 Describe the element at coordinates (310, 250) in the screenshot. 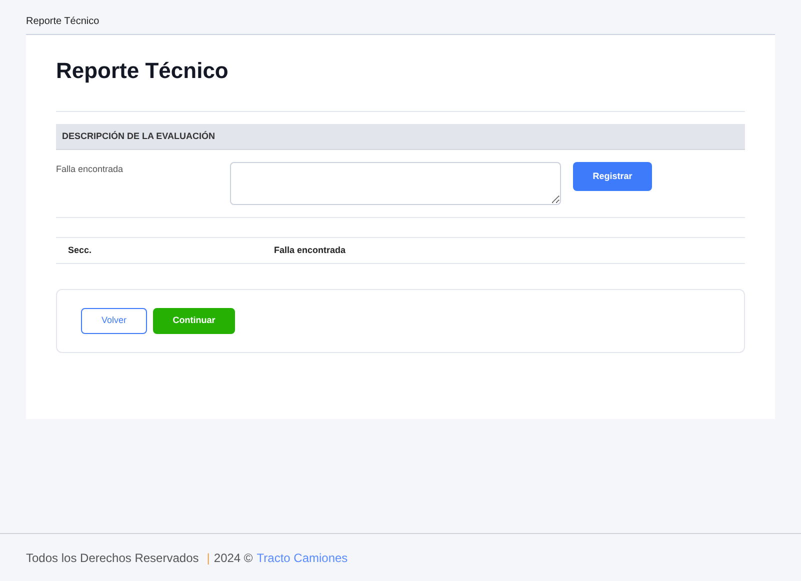

I see `column-header: Falla encontrada` at that location.